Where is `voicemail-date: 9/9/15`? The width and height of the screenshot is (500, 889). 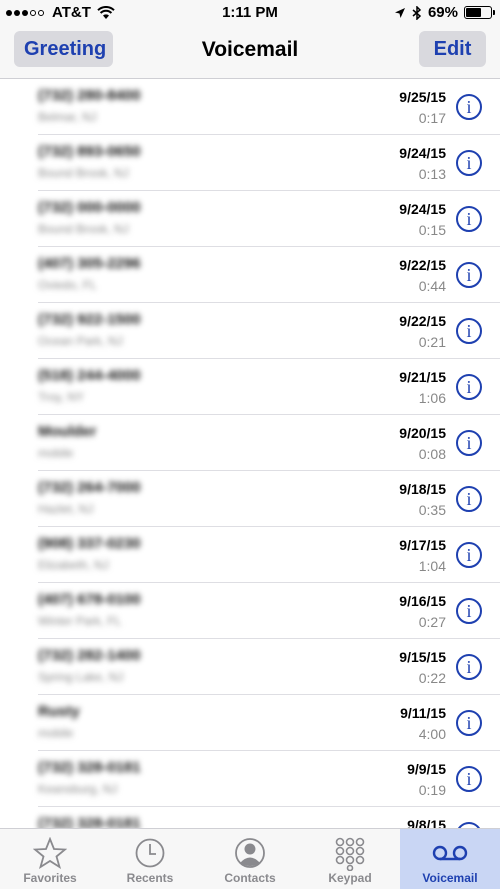 voicemail-date: 9/9/15 is located at coordinates (426, 769).